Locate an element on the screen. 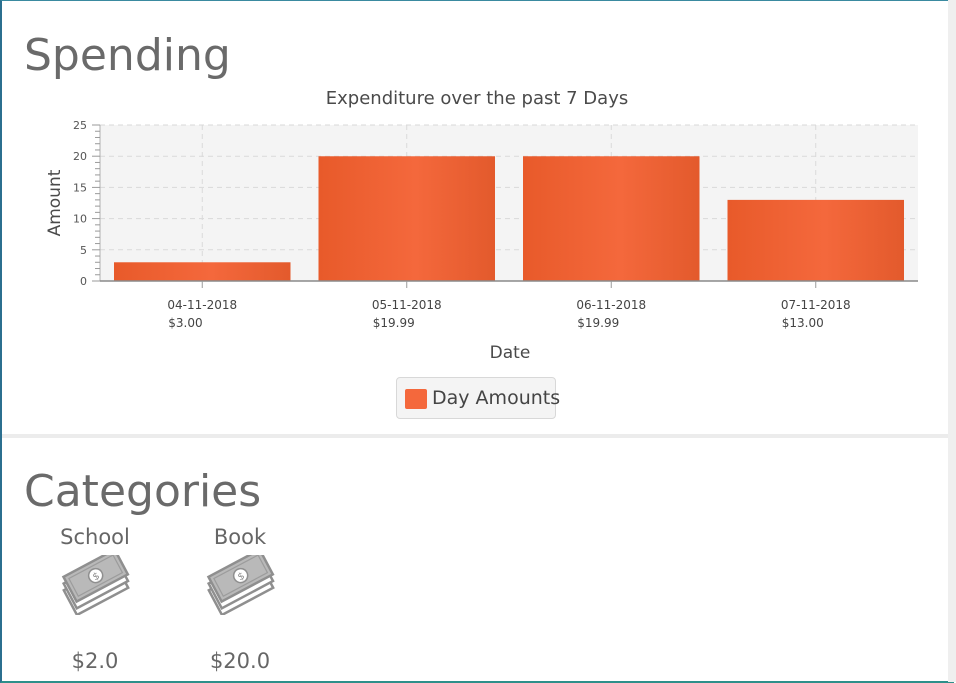 Image resolution: width=956 pixels, height=683 pixels. category-item-school: School $ $2.0 is located at coordinates (95, 599).